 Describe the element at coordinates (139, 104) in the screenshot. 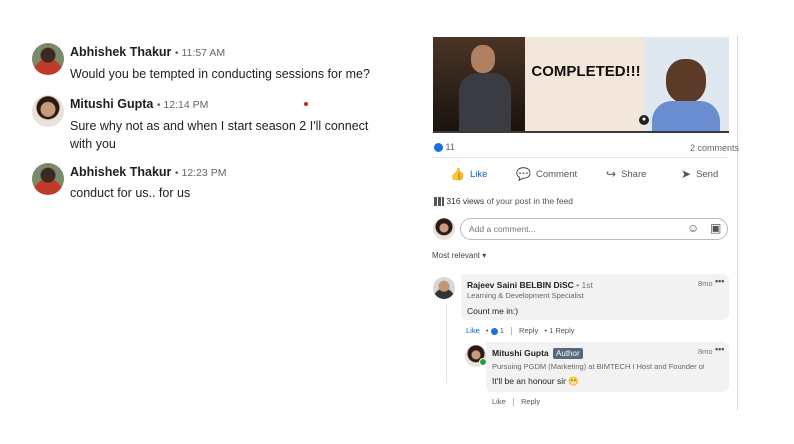

I see `sender-name: Mitushi Gupta • 12:14 PM` at that location.